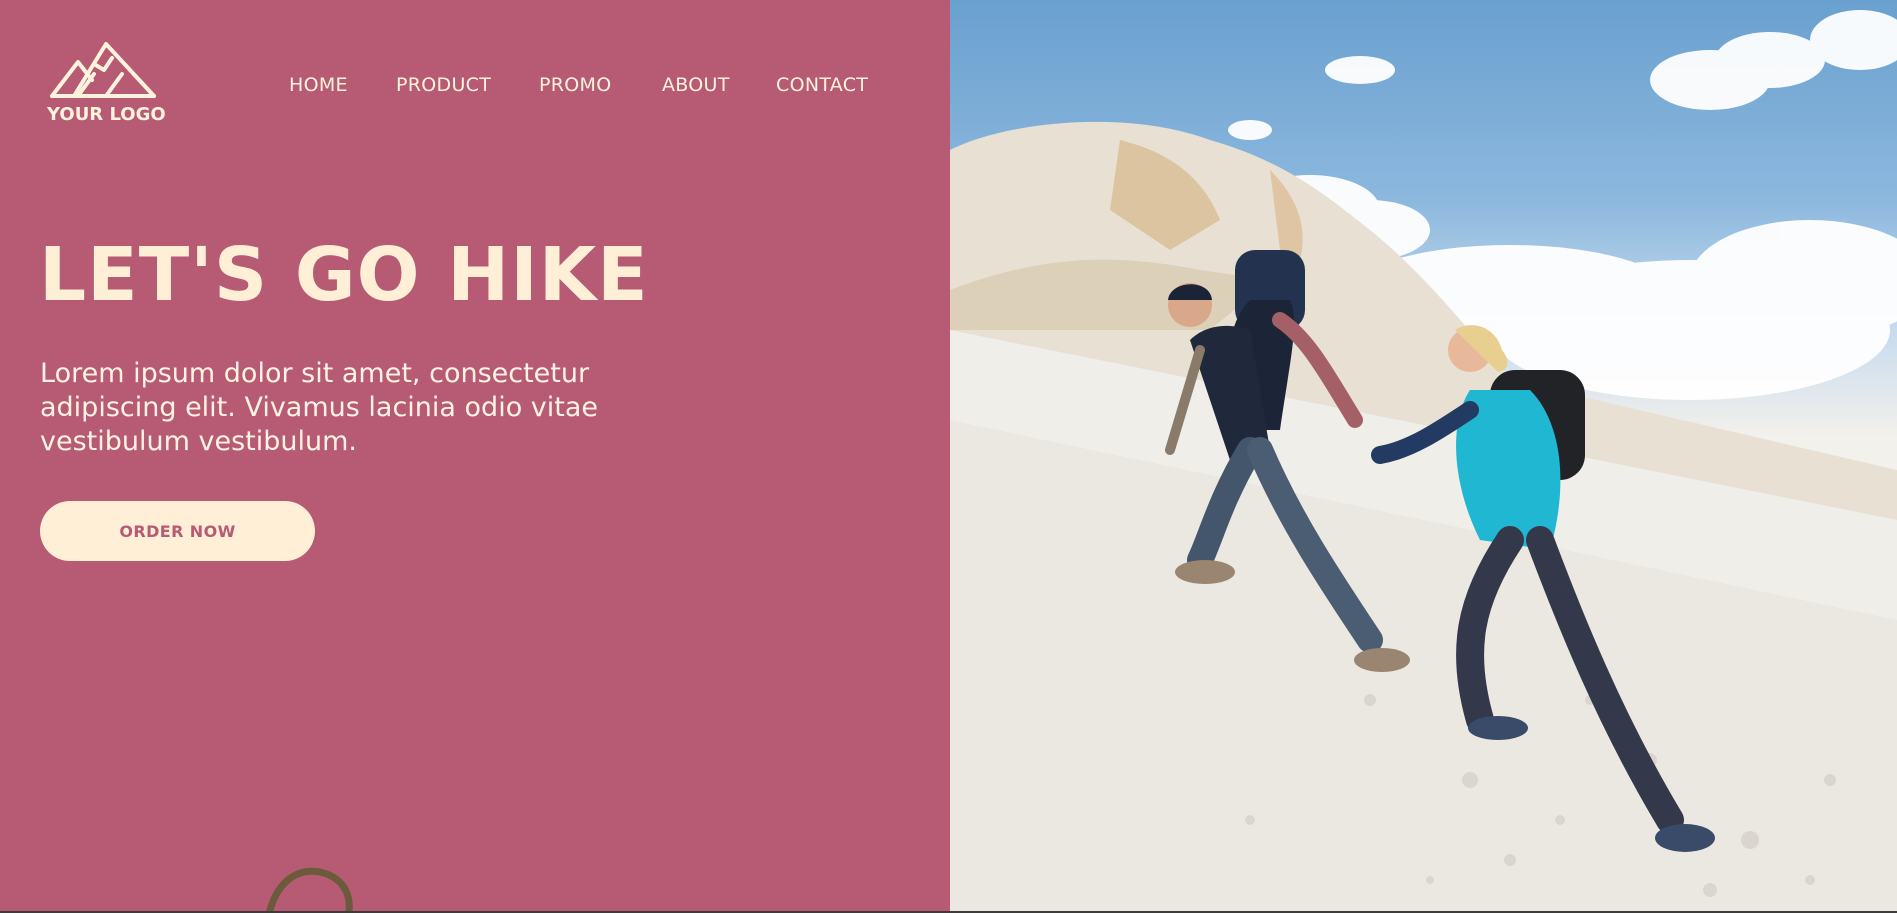 This screenshot has width=1897, height=913. I want to click on logo: YOUR LOGO, so click(105, 83).